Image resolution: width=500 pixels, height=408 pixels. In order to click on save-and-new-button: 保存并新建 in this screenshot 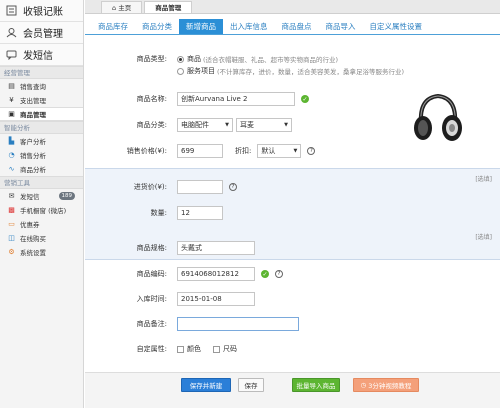, I will do `click(206, 385)`.